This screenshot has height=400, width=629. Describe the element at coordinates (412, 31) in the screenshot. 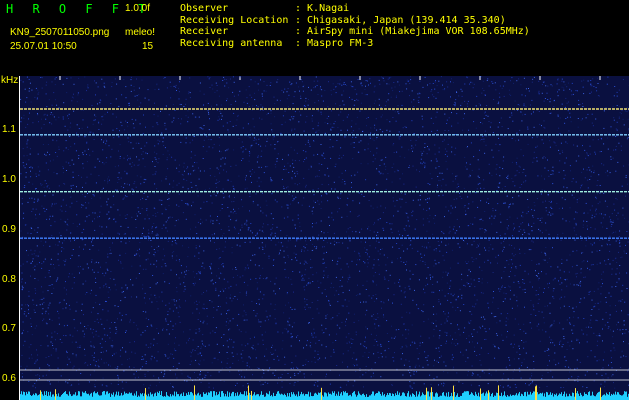

I see `meta-value: : AirSpy mini (Miakejima VOR 108.65MHz)` at that location.